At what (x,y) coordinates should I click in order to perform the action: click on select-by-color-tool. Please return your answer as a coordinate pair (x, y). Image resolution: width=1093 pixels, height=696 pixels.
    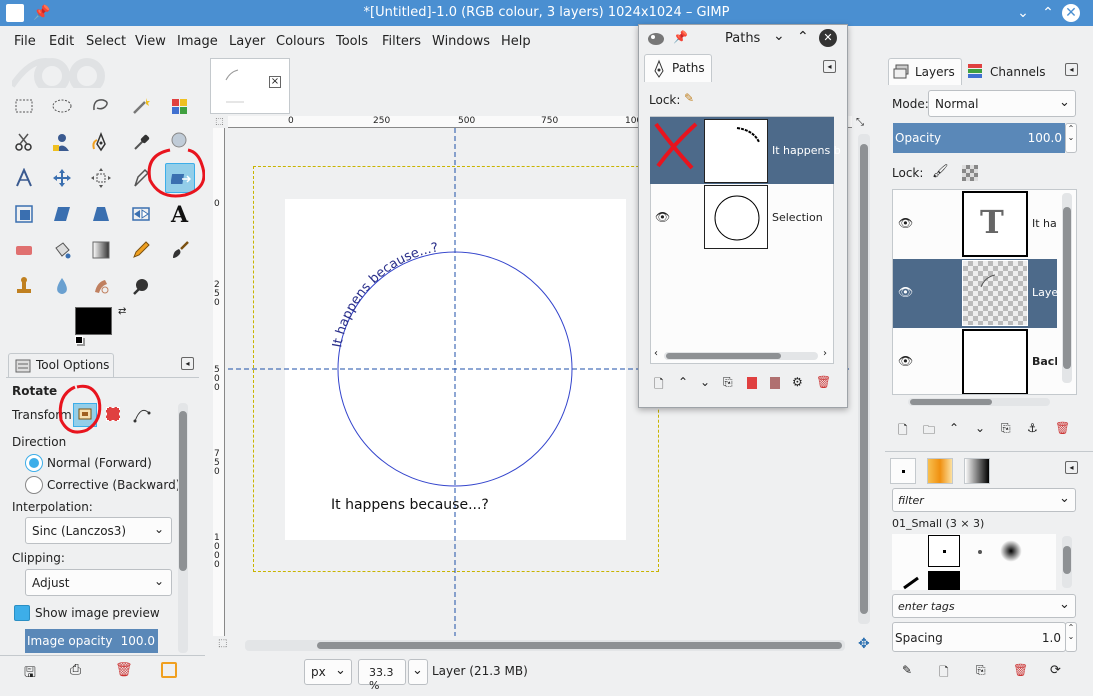
    Looking at the image, I should click on (180, 106).